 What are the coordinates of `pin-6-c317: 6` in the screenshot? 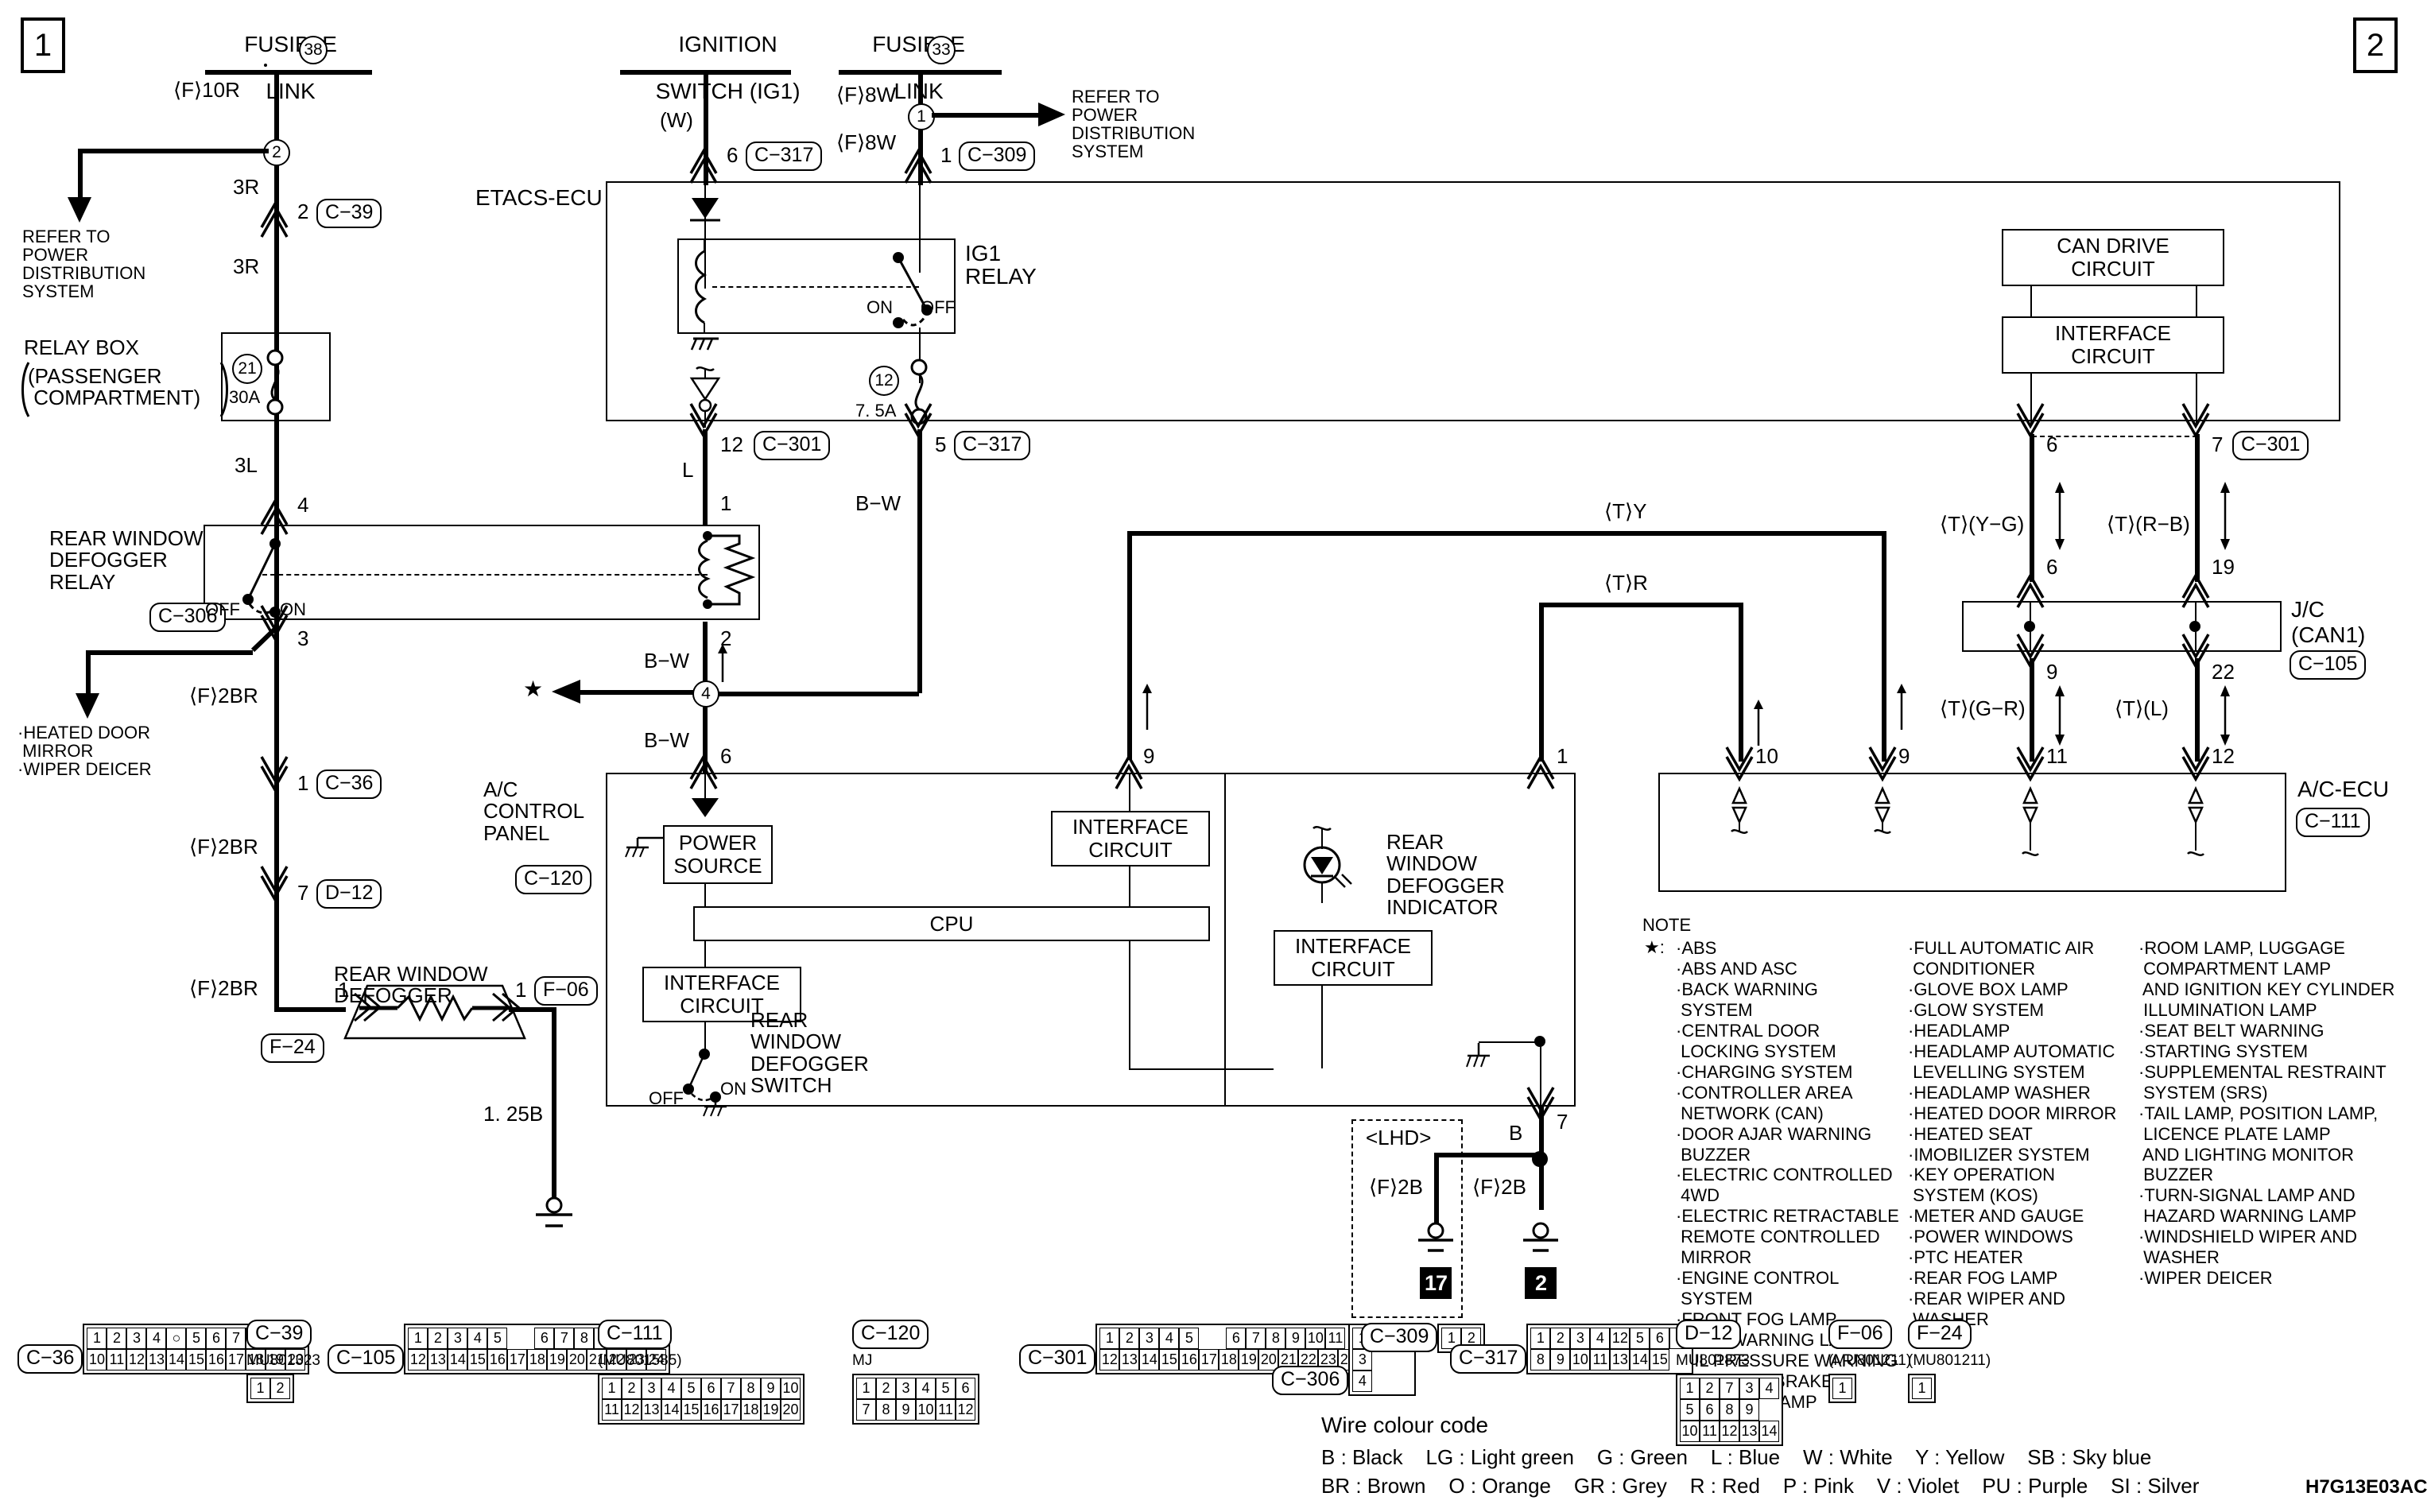 It's located at (733, 155).